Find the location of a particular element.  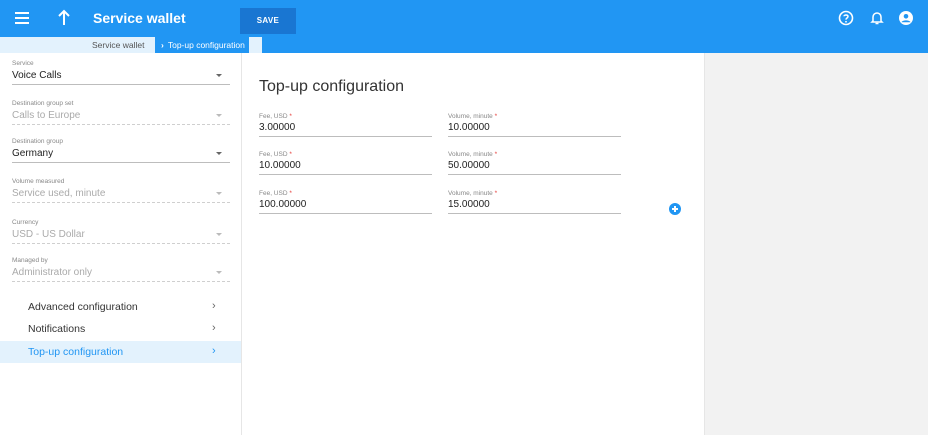

destination-group-select: Destination group Germany is located at coordinates (121, 153).